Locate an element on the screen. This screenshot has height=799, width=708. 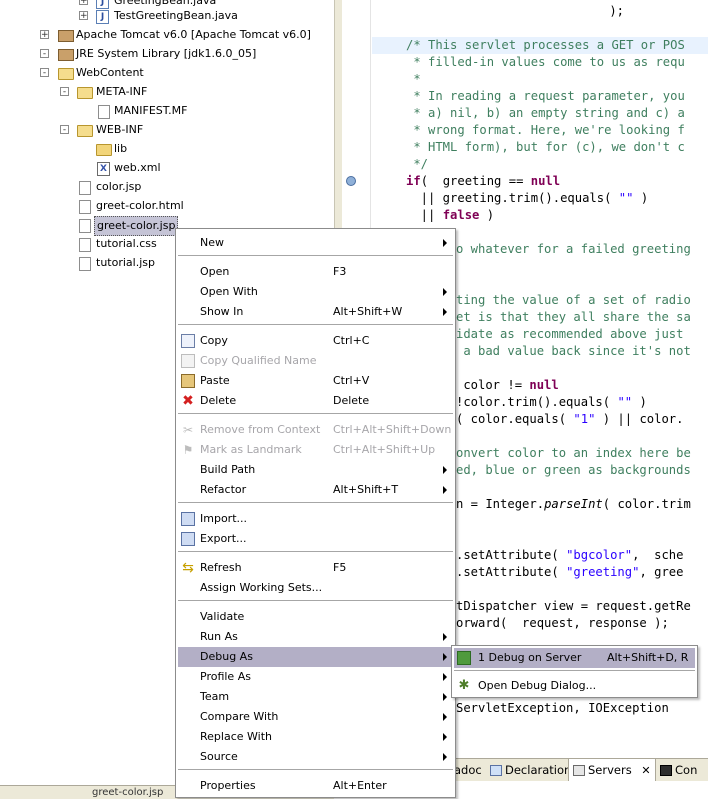
code-line: * filled-in values come to us as requ is located at coordinates (545, 62).